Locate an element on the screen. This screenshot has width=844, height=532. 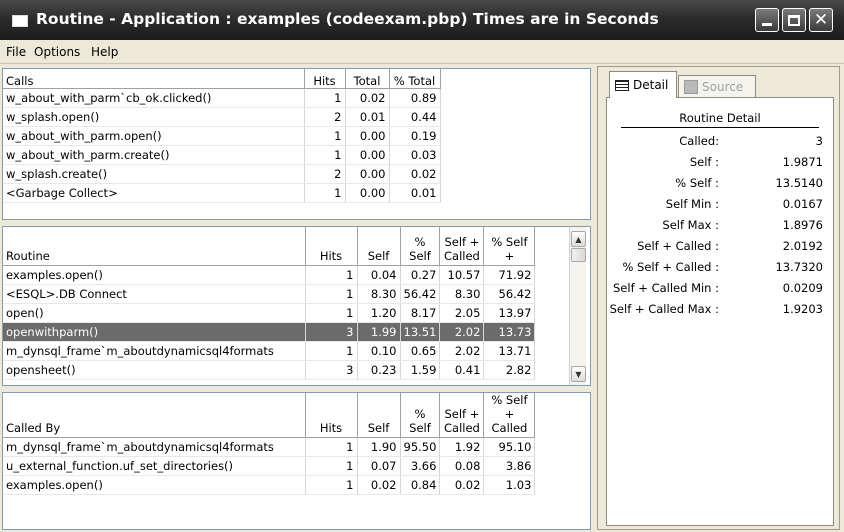
routine-pct-self-called: 56.42 is located at coordinates (509, 294).